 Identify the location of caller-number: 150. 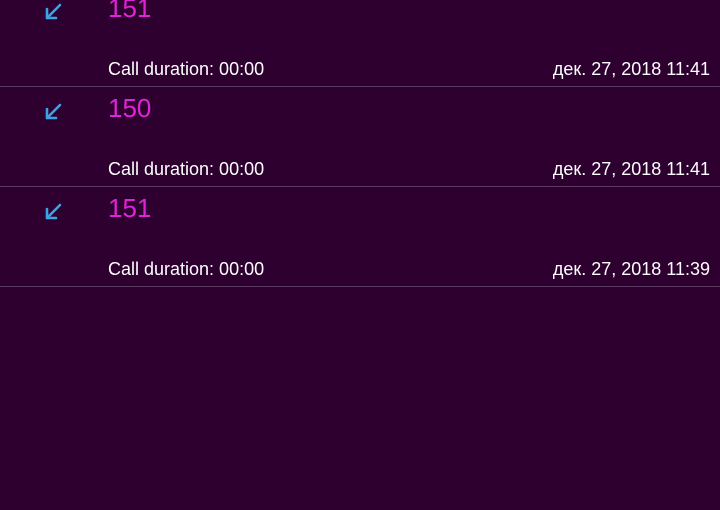
(130, 108).